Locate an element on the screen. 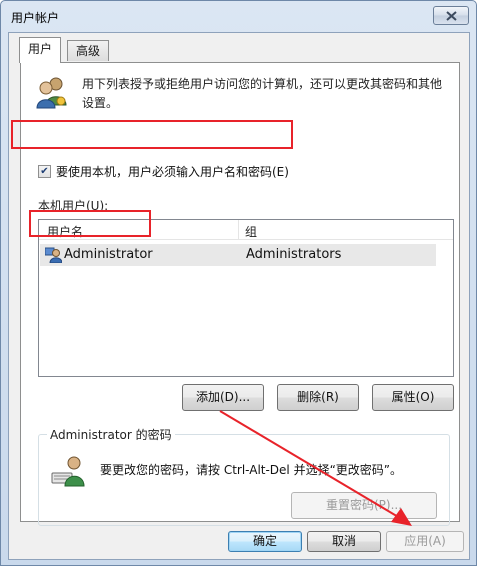 The width and height of the screenshot is (477, 566). cancel-button: 取消 is located at coordinates (344, 541).